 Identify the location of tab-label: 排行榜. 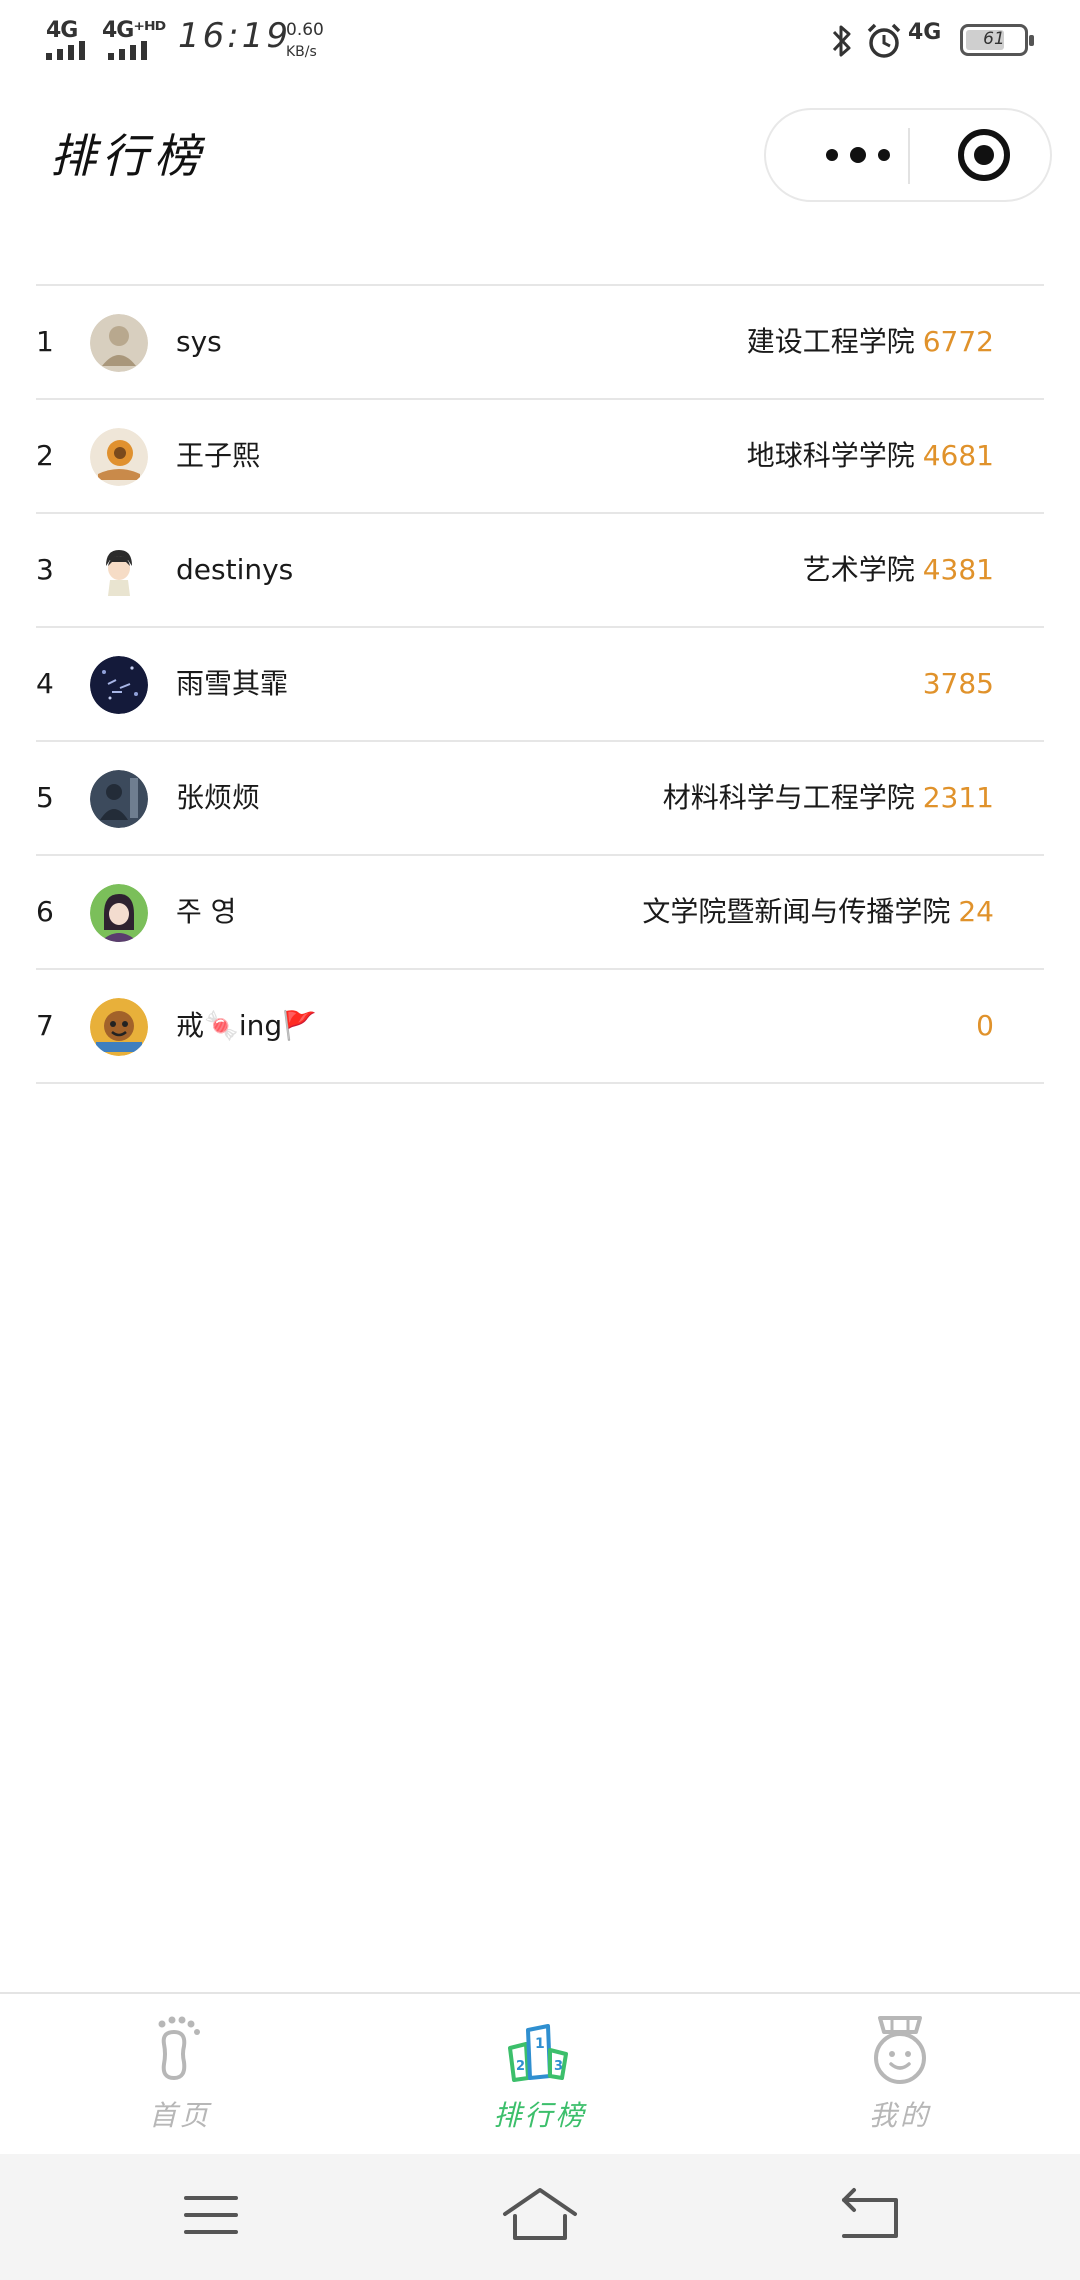
(540, 2115).